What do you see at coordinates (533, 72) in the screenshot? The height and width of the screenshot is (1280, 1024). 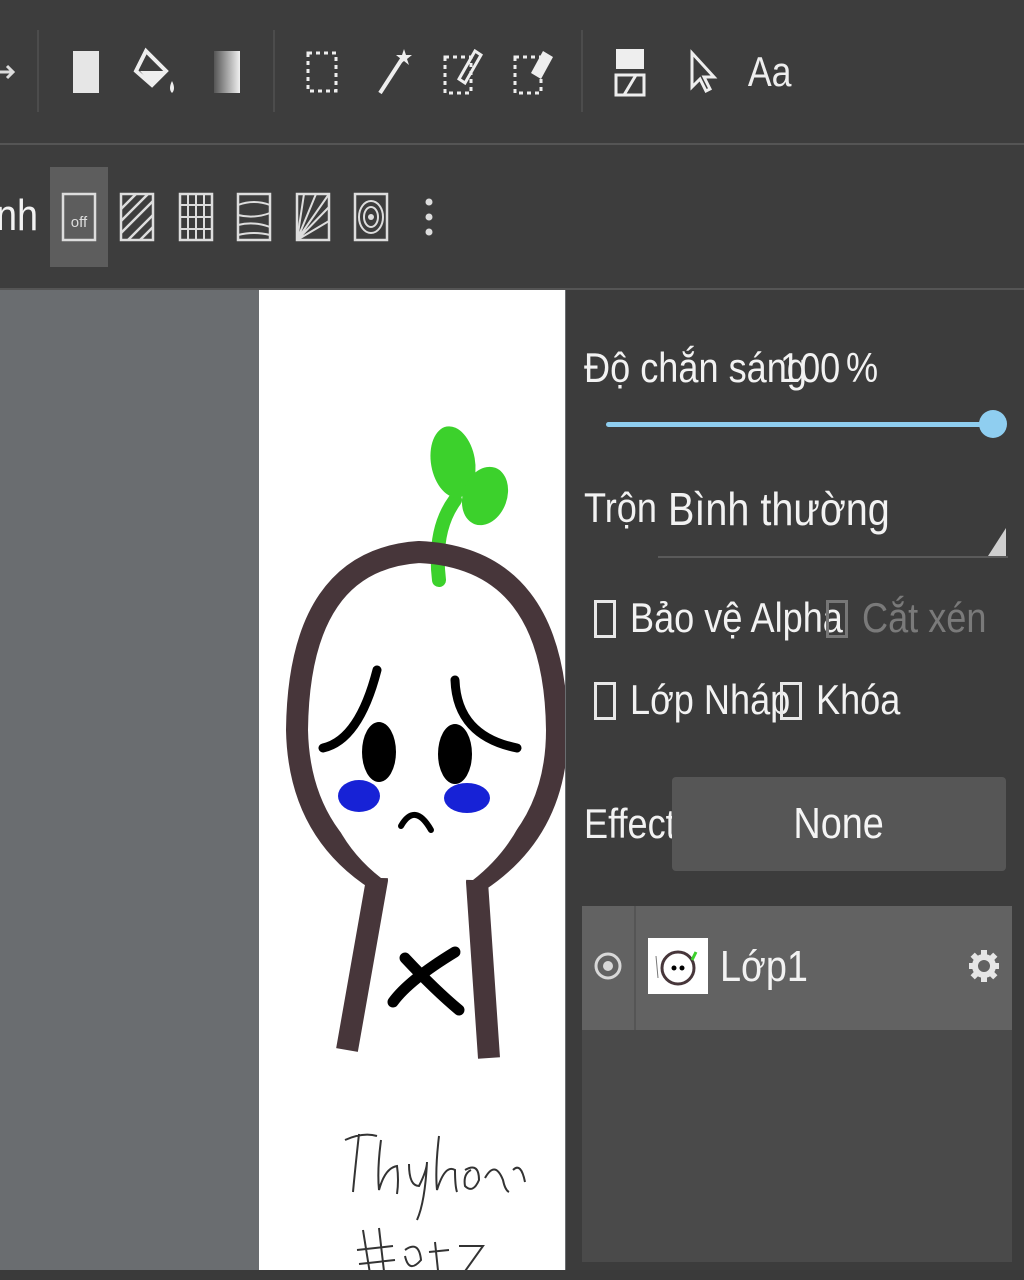 I see `select-eraser-icon` at bounding box center [533, 72].